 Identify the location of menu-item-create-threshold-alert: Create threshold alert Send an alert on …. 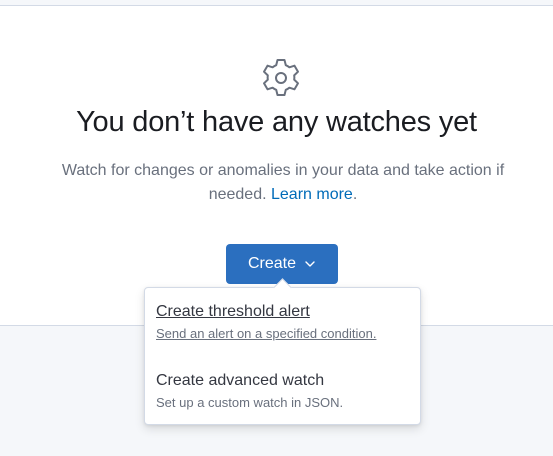
(286, 322).